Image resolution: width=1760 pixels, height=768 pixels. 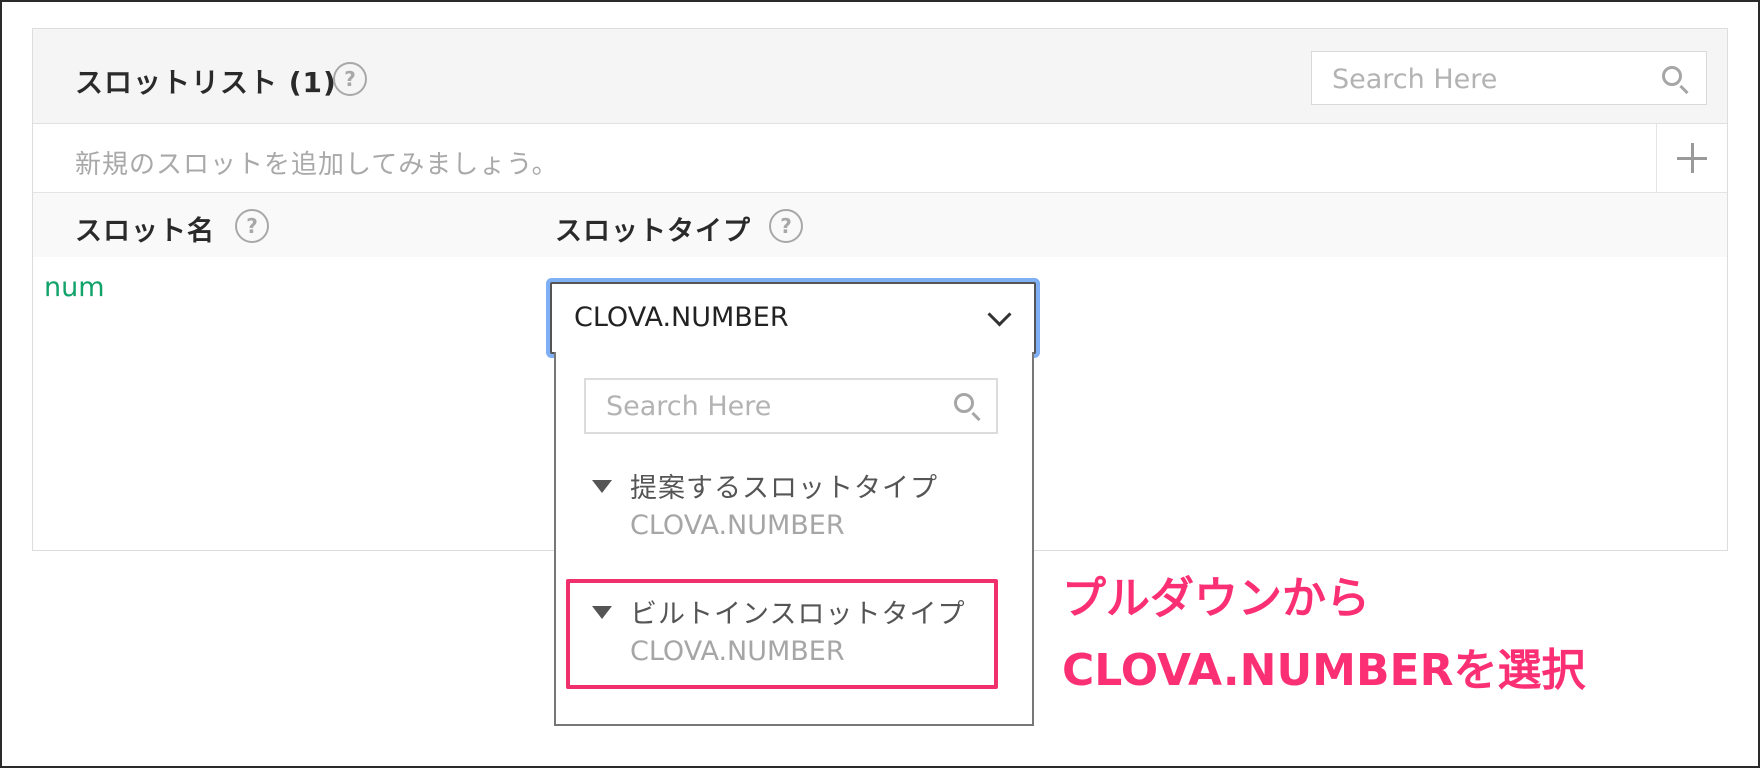 I want to click on column-slot-name: スロット名, so click(x=145, y=231).